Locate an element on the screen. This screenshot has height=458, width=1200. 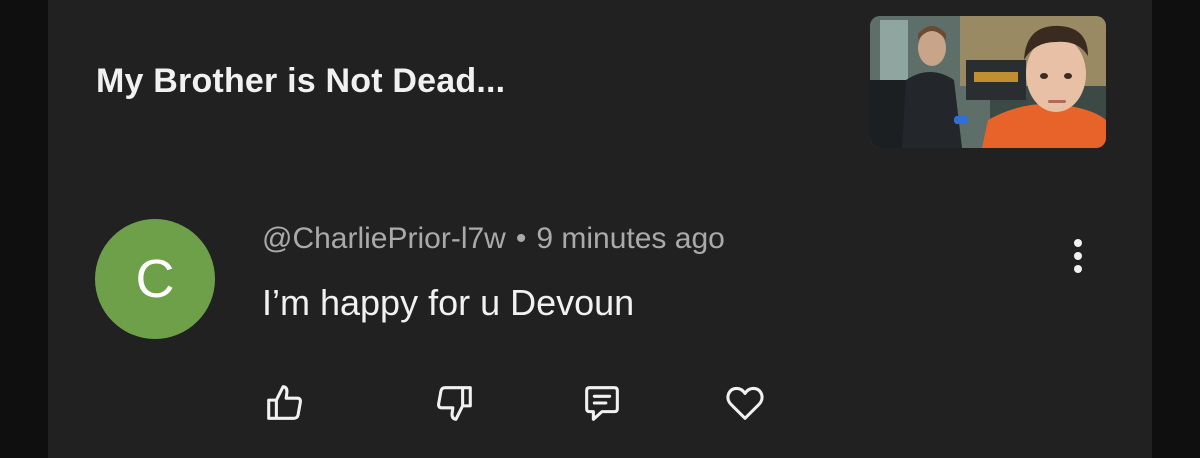
heart-button is located at coordinates (745, 403).